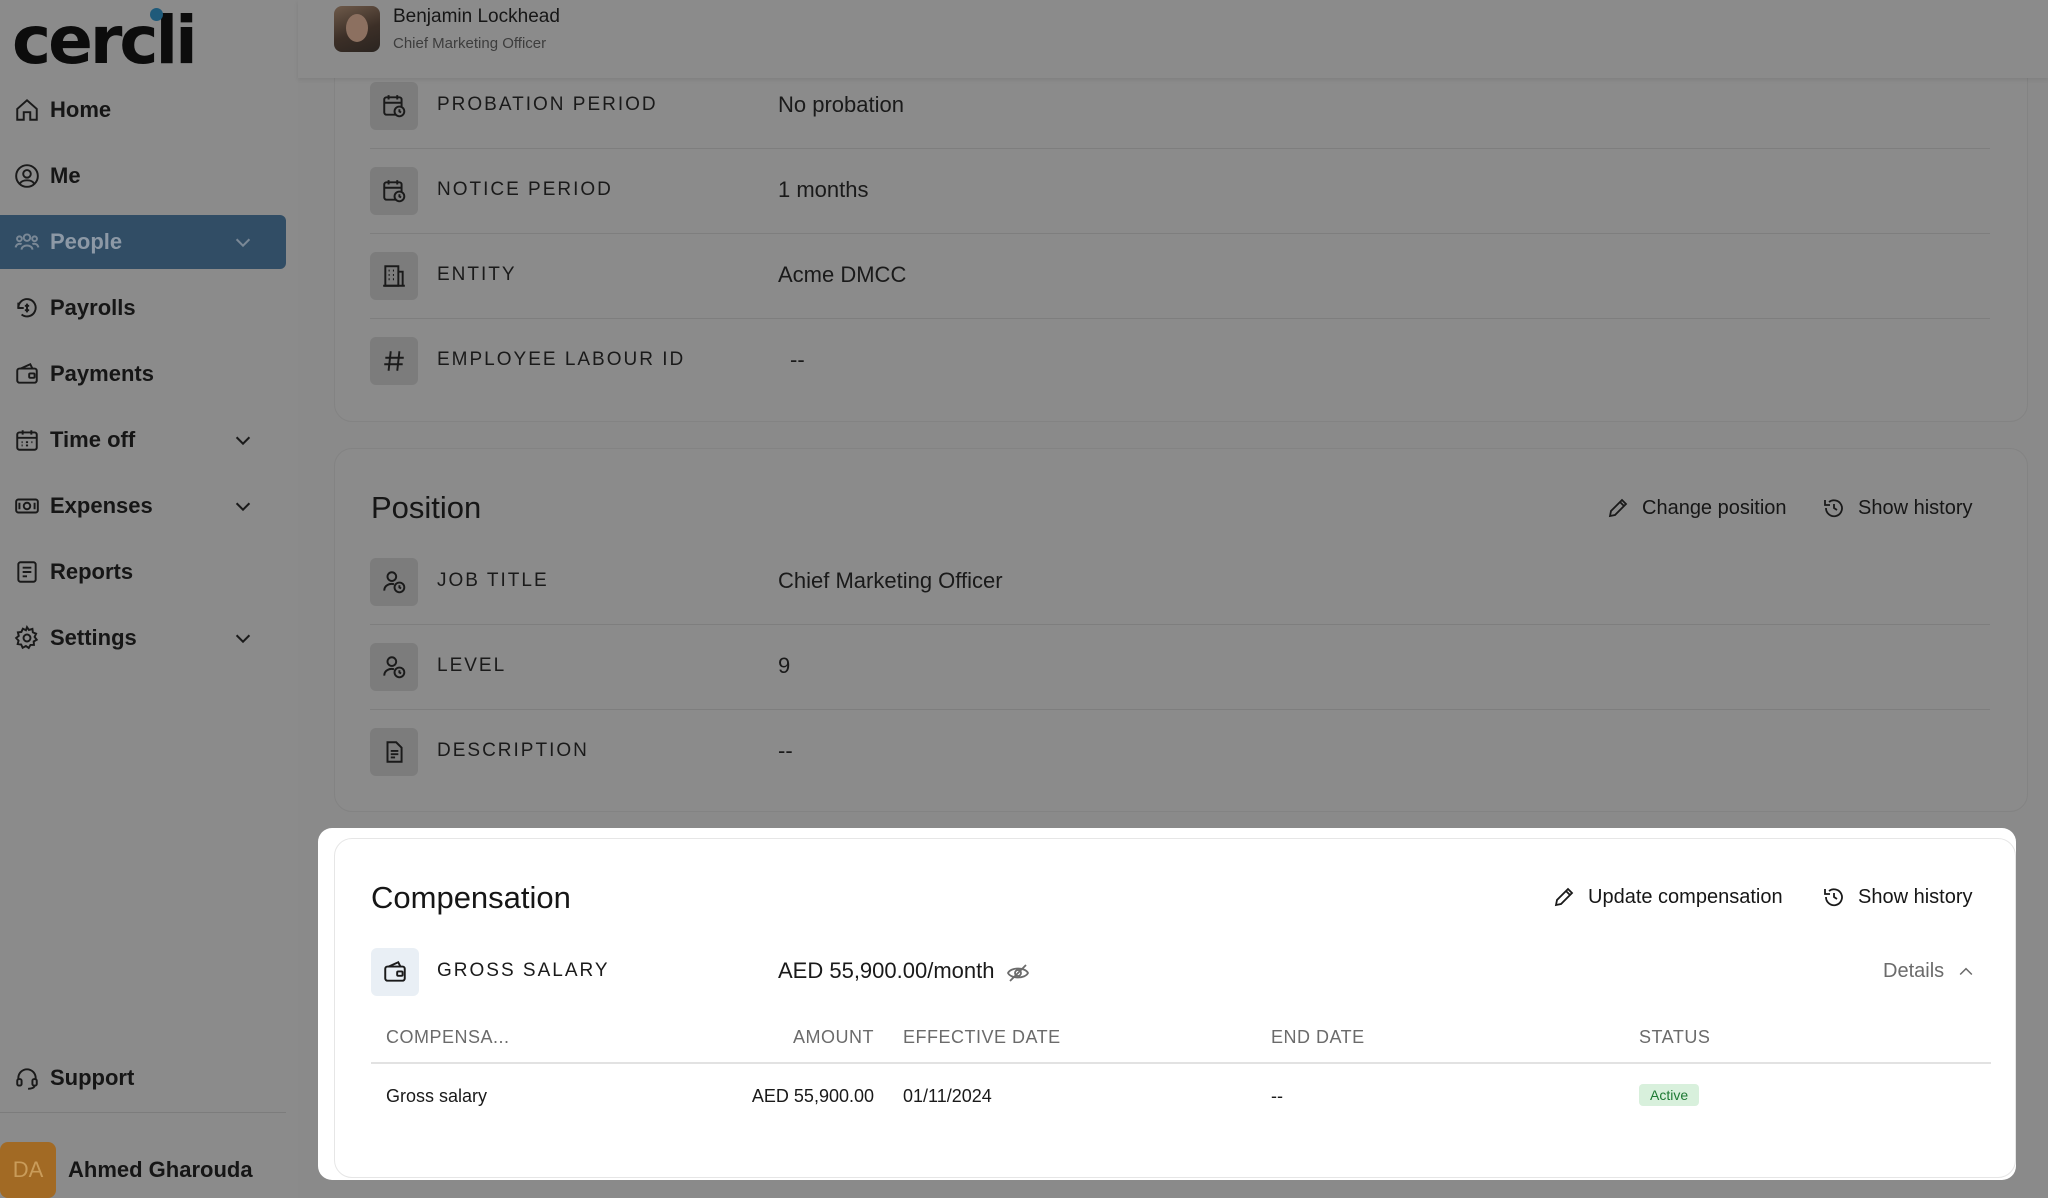 This screenshot has height=1198, width=2048. Describe the element at coordinates (437, 1096) in the screenshot. I see `table-cell: Gross salary` at that location.